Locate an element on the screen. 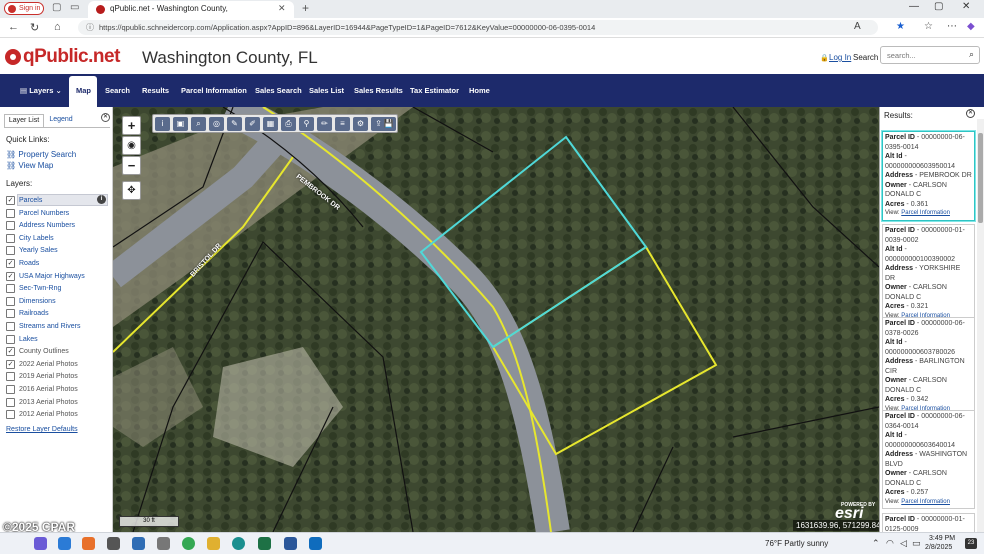 The height and width of the screenshot is (554, 984). scrollbar-thumb is located at coordinates (980, 178).